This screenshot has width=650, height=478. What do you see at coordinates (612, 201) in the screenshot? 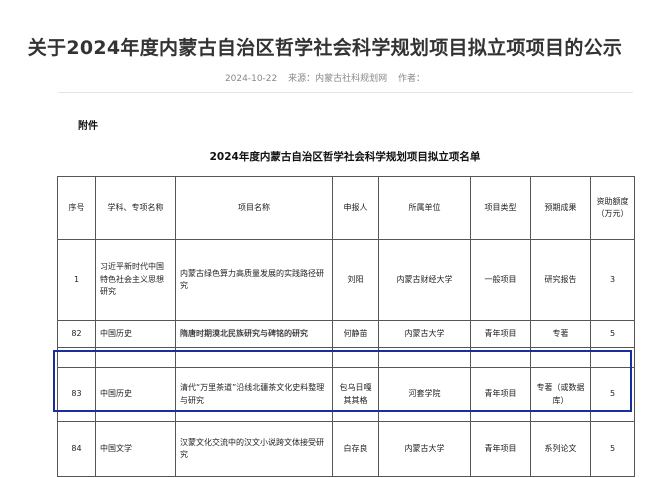
I see `header-amount-line1: 资助额度` at bounding box center [612, 201].